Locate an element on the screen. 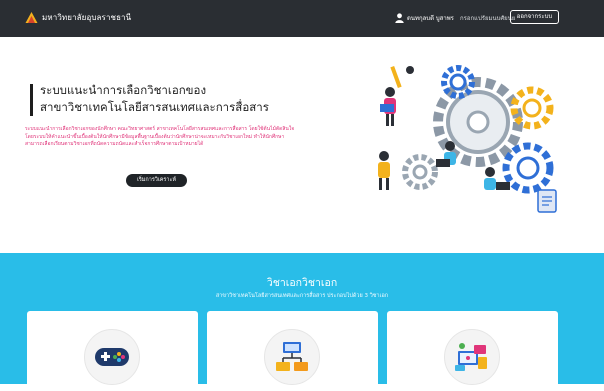 This screenshot has width=604, height=391. major-card-multimedia is located at coordinates (472, 351).